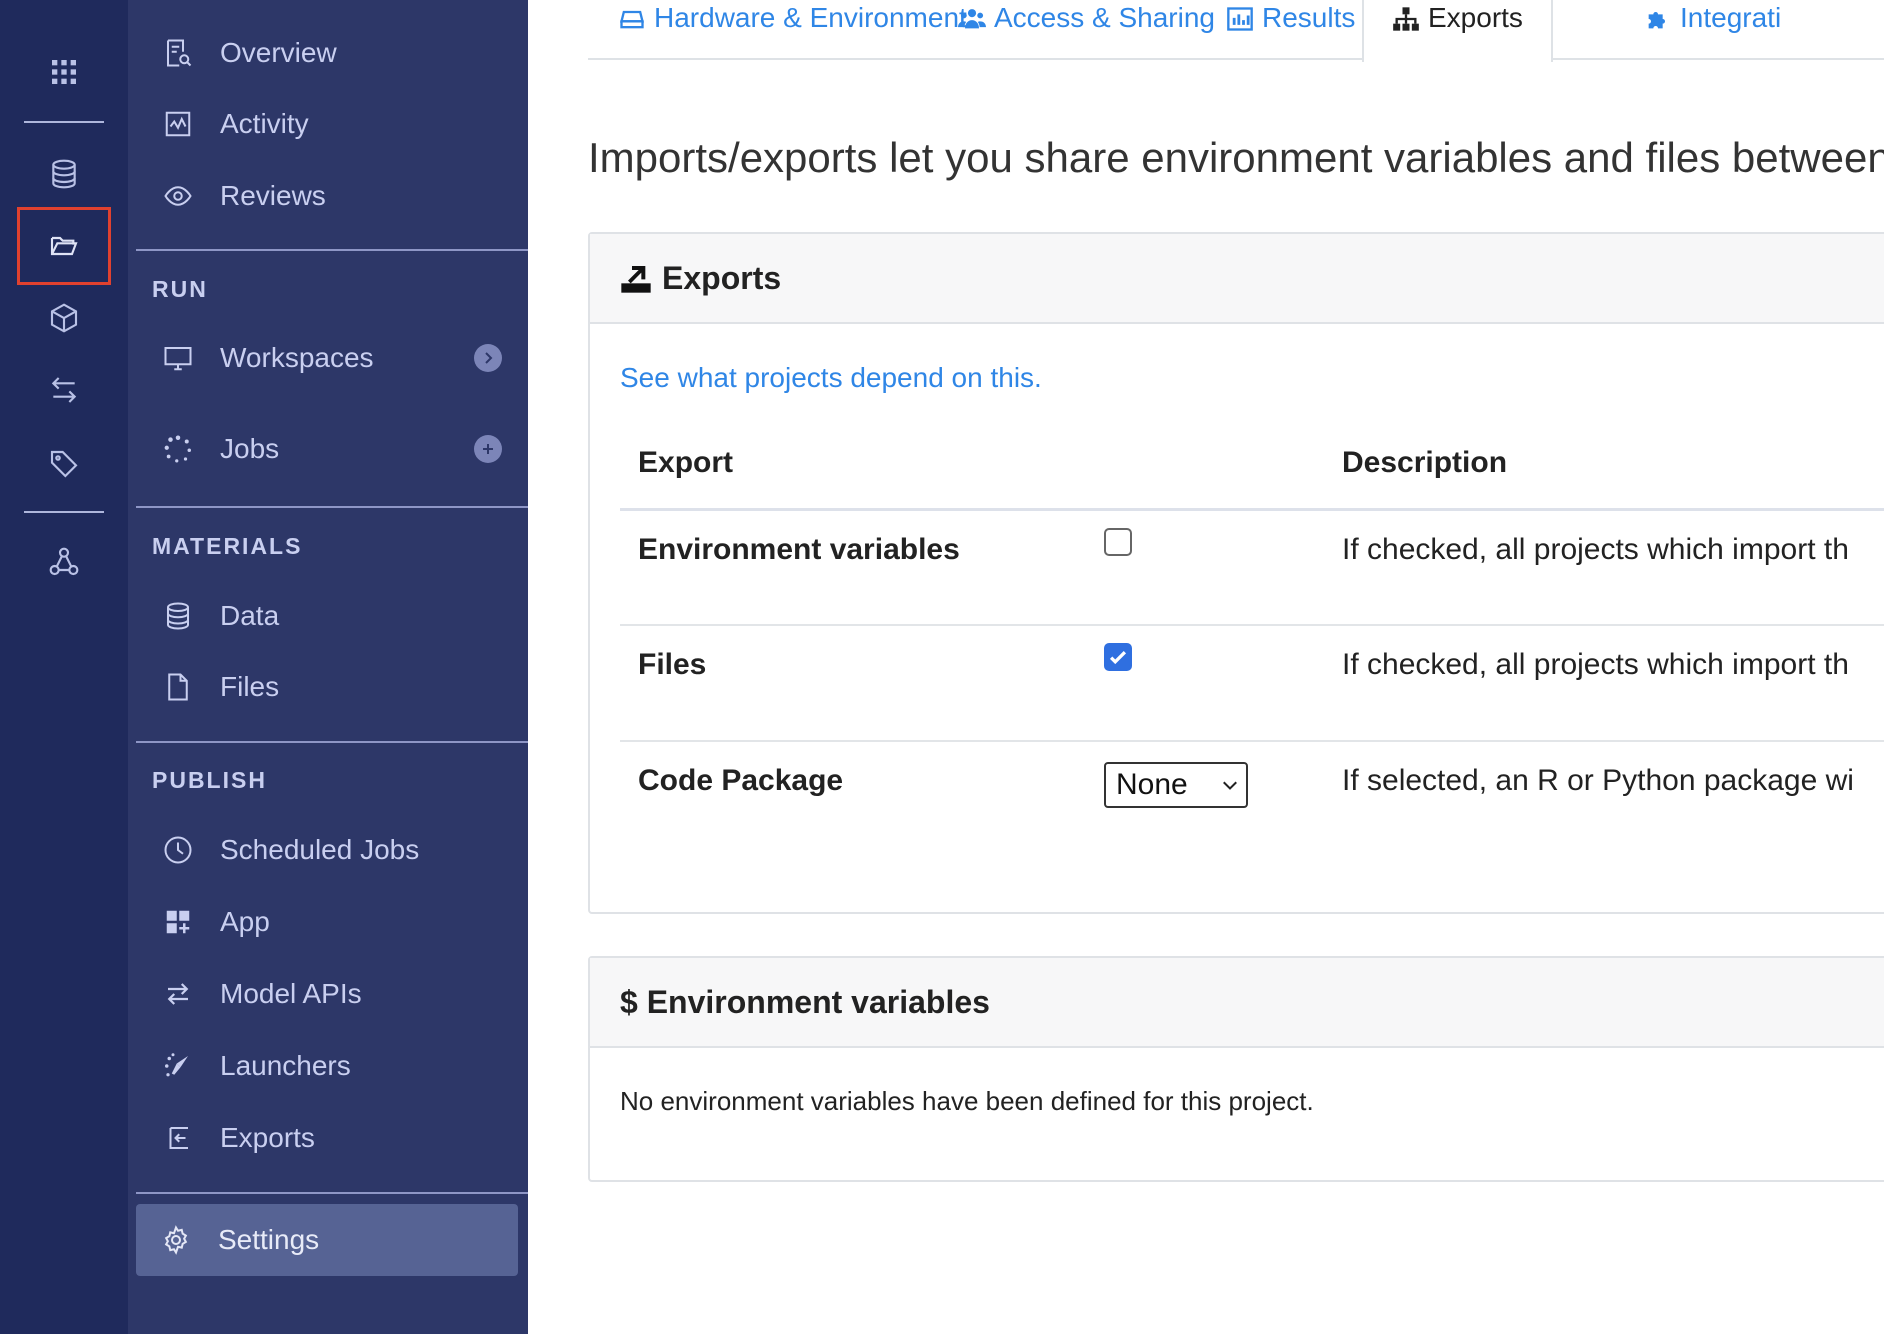 The width and height of the screenshot is (1884, 1334). What do you see at coordinates (338, 687) in the screenshot?
I see `sidebar-item-files: Files` at bounding box center [338, 687].